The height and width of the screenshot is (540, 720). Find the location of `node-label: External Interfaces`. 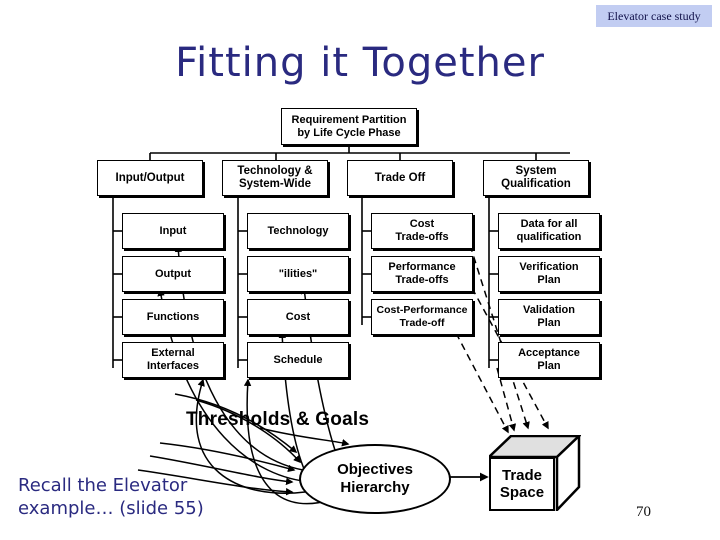

node-label: External Interfaces is located at coordinates (173, 359).